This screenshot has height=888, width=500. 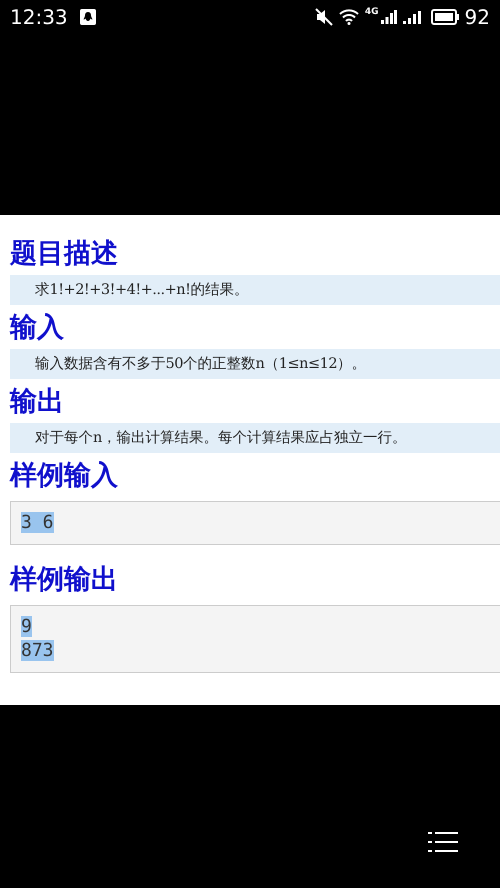 I want to click on signal-icon, so click(x=388, y=17).